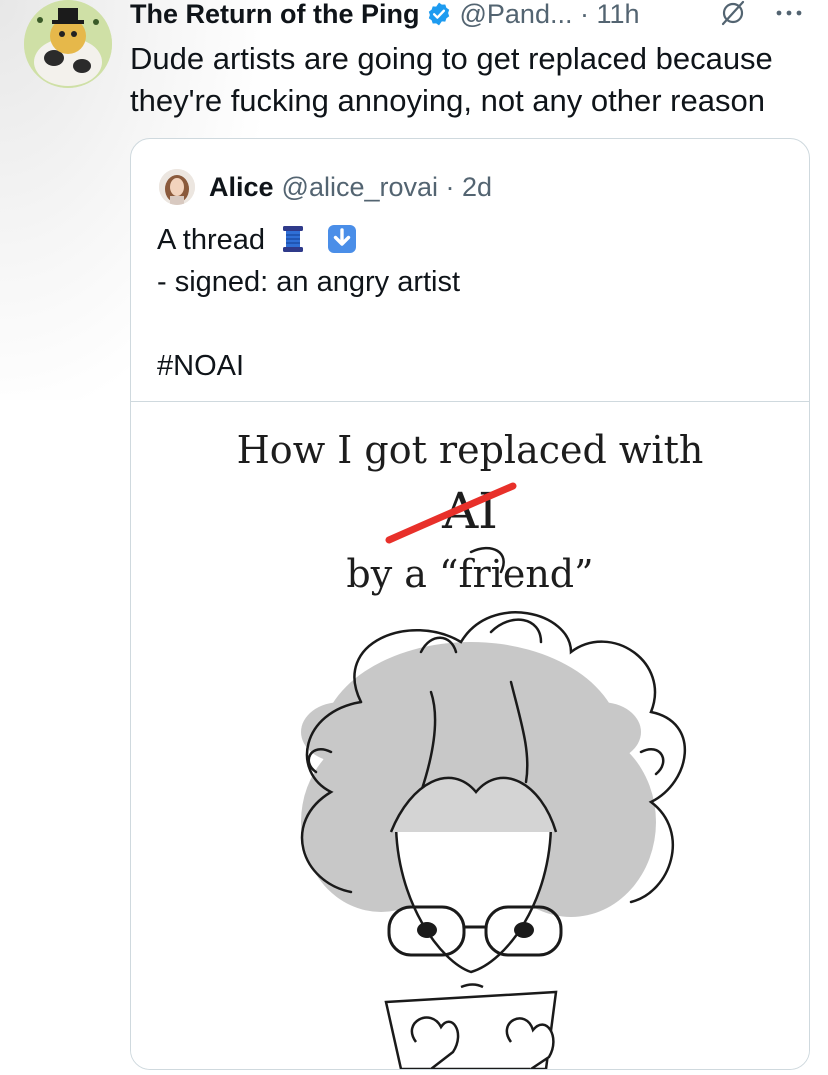 This screenshot has height=1075, width=828. Describe the element at coordinates (309, 282) in the screenshot. I see `quoted-line-2: - signed: an angry artist` at that location.